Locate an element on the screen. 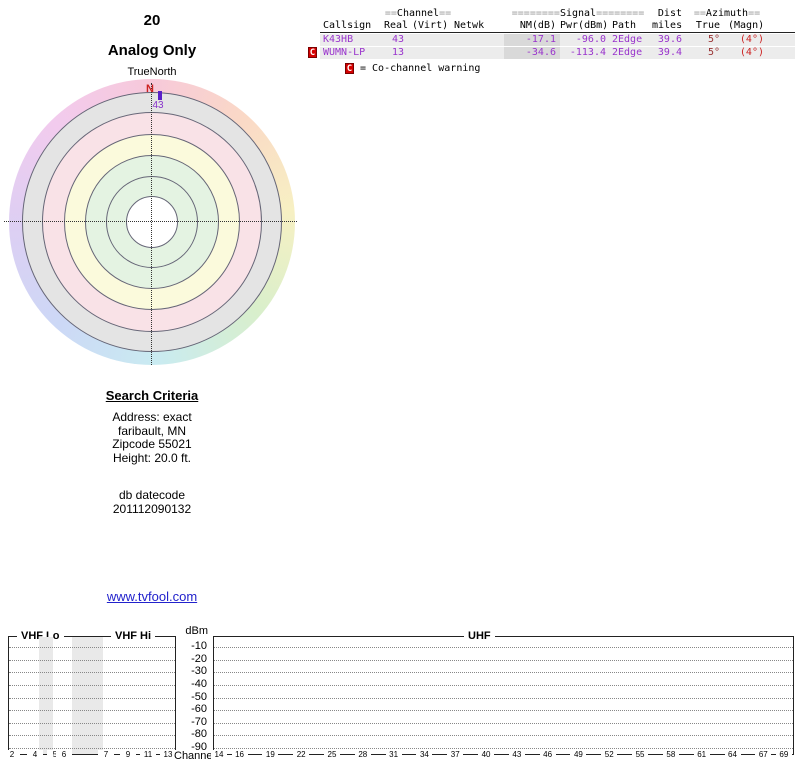 The height and width of the screenshot is (768, 800). dbm-tick-label: -40 is located at coordinates (199, 683).